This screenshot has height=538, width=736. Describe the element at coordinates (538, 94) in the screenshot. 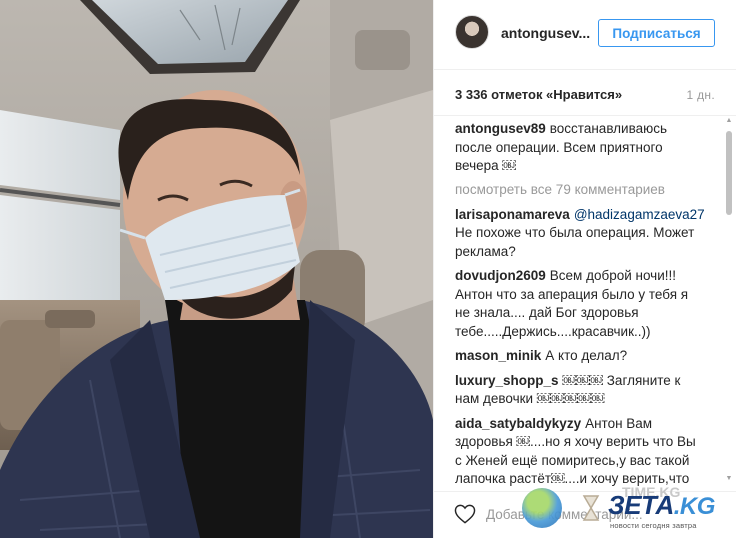

I see `likes-count: 3 336 отметок «Нравится»` at that location.